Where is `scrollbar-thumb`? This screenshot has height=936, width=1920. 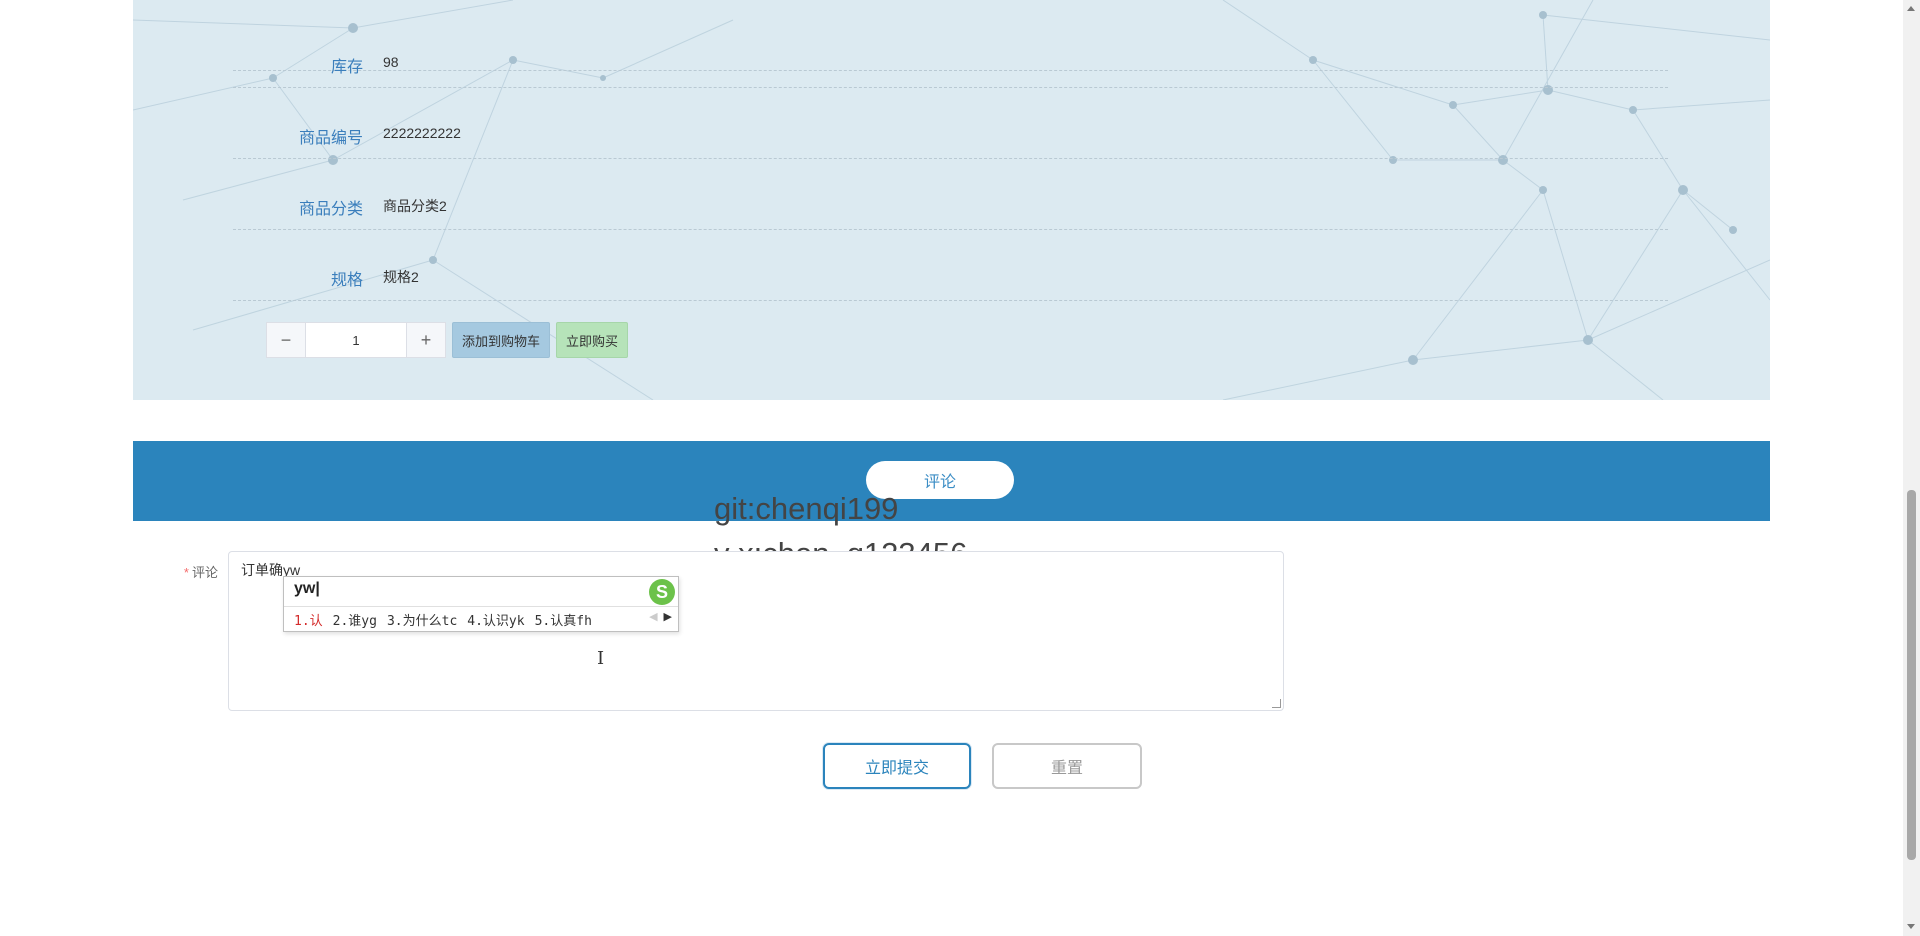
scrollbar-thumb is located at coordinates (1911, 675).